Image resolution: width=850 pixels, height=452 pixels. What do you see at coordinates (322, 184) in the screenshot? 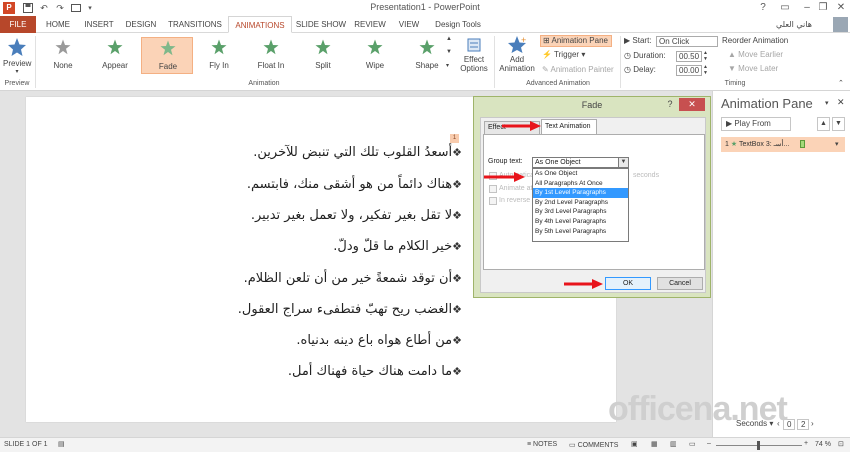
I see `bullet-line: ❖هناك دائماً من هو أشقى منك، فابتسم.` at bounding box center [322, 184].